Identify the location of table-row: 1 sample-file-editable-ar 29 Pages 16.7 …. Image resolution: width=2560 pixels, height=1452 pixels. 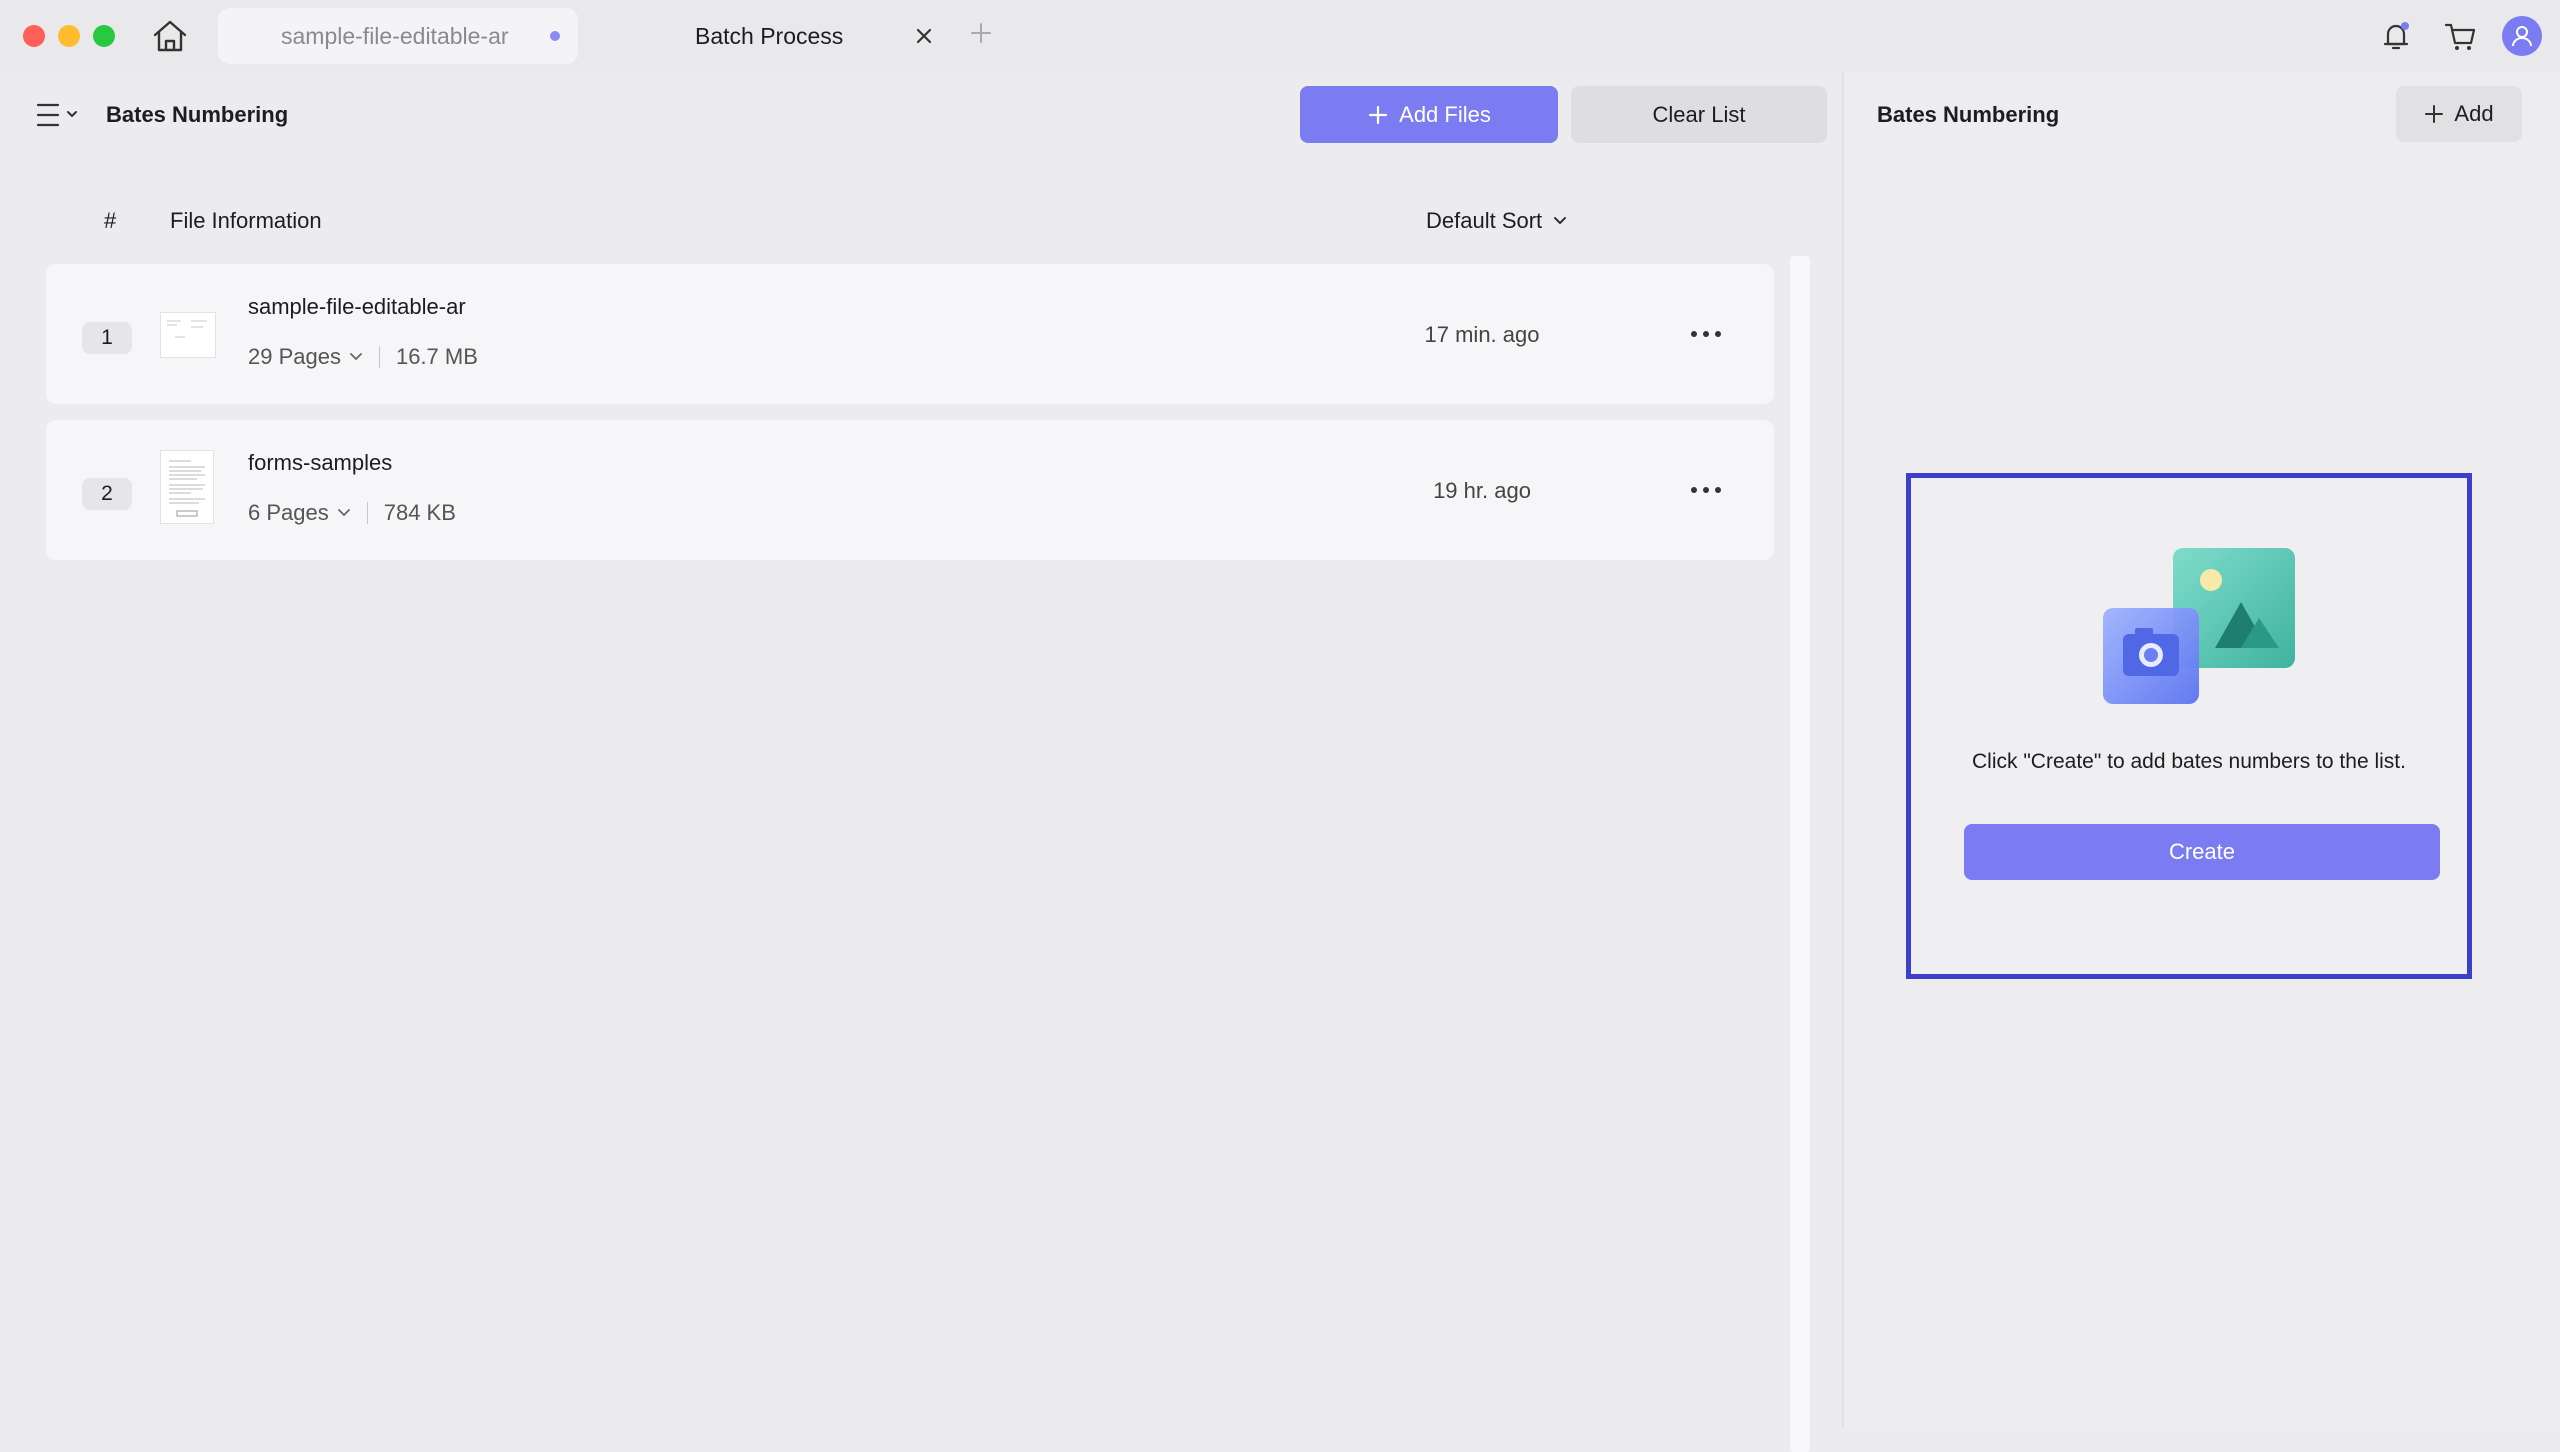
(910, 334).